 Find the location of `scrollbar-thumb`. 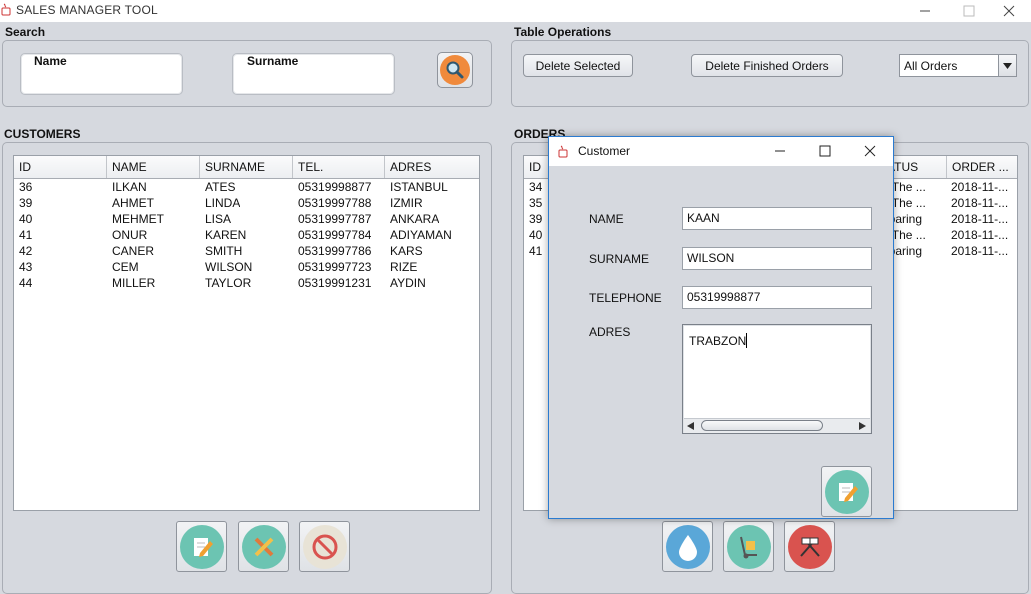

scrollbar-thumb is located at coordinates (762, 425).